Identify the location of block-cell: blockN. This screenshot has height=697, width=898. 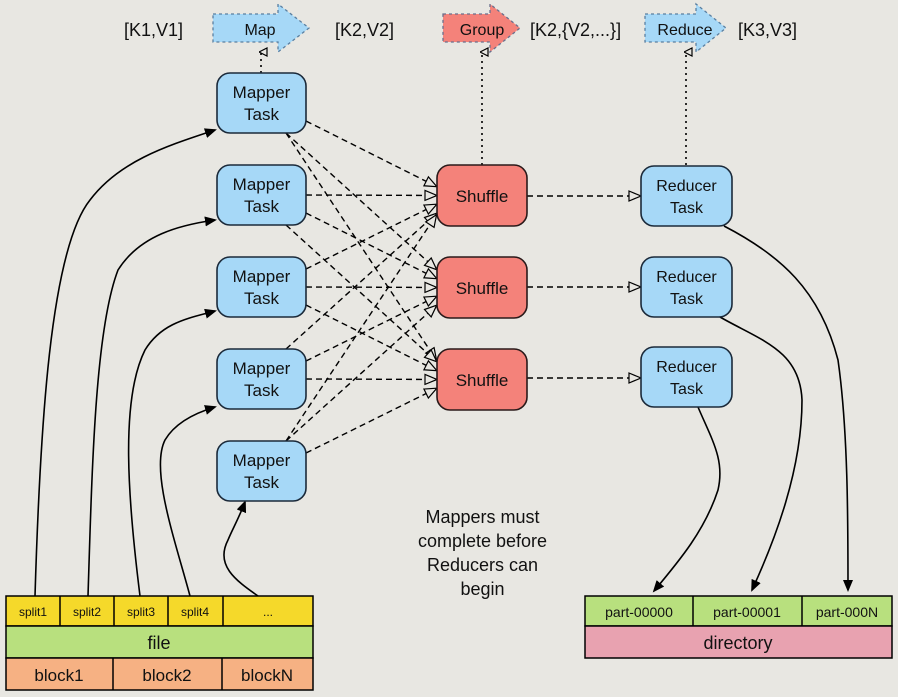
(267, 675).